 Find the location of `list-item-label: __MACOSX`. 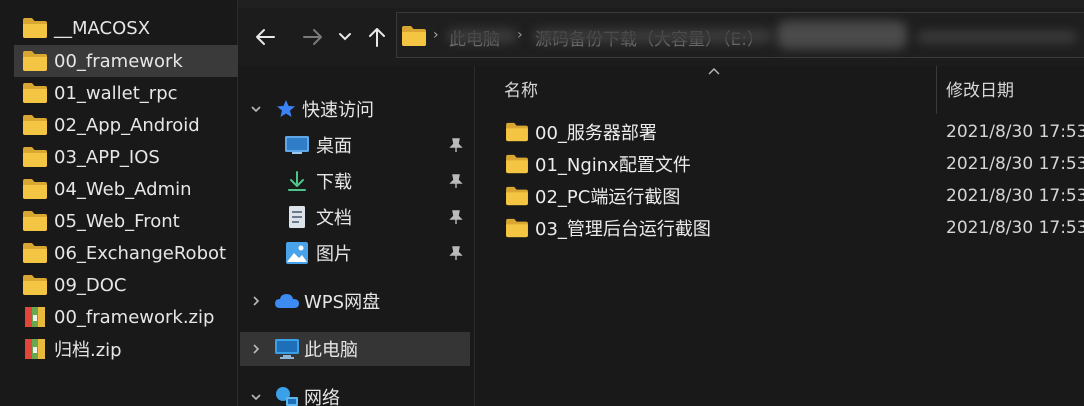

list-item-label: __MACOSX is located at coordinates (102, 28).